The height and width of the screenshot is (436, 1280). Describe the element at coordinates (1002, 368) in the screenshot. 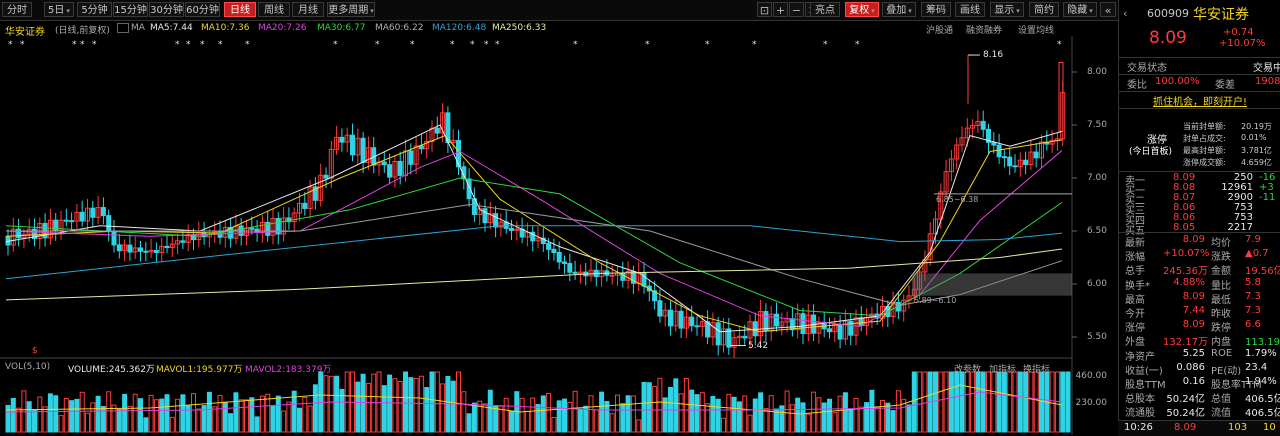

I see `add-indicator-link: 加指标` at that location.